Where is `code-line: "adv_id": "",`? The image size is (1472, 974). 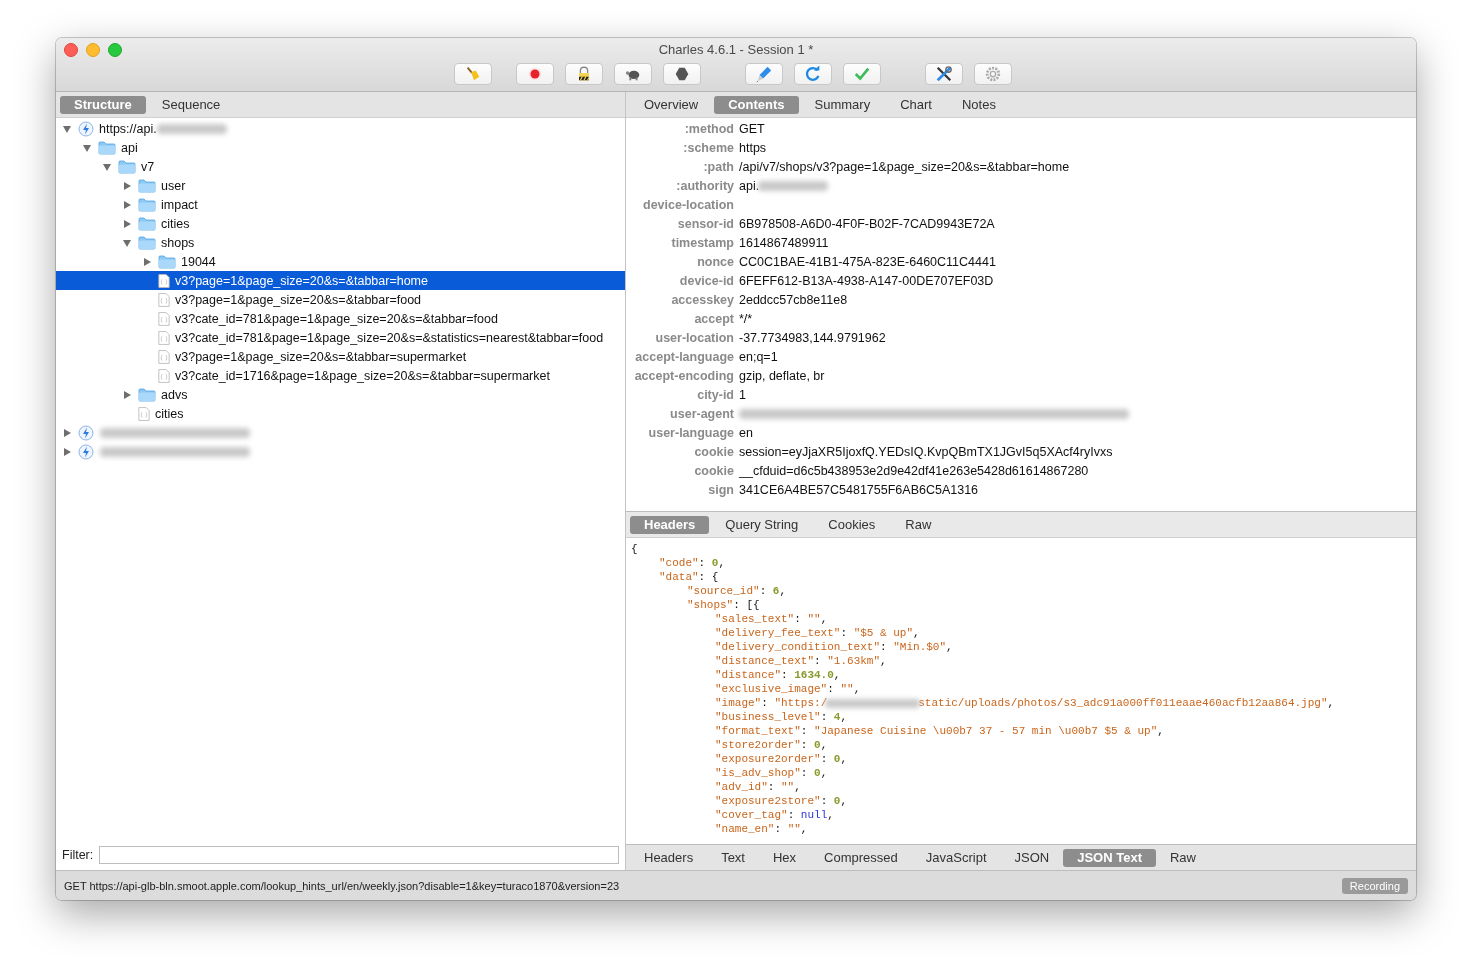
code-line: "adv_id": "", is located at coordinates (757, 787).